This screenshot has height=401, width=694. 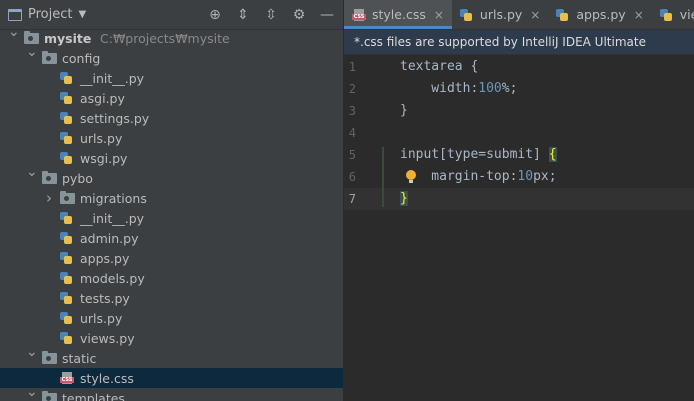 What do you see at coordinates (171, 378) in the screenshot?
I see `tree-item-style-css: CSS style.css` at bounding box center [171, 378].